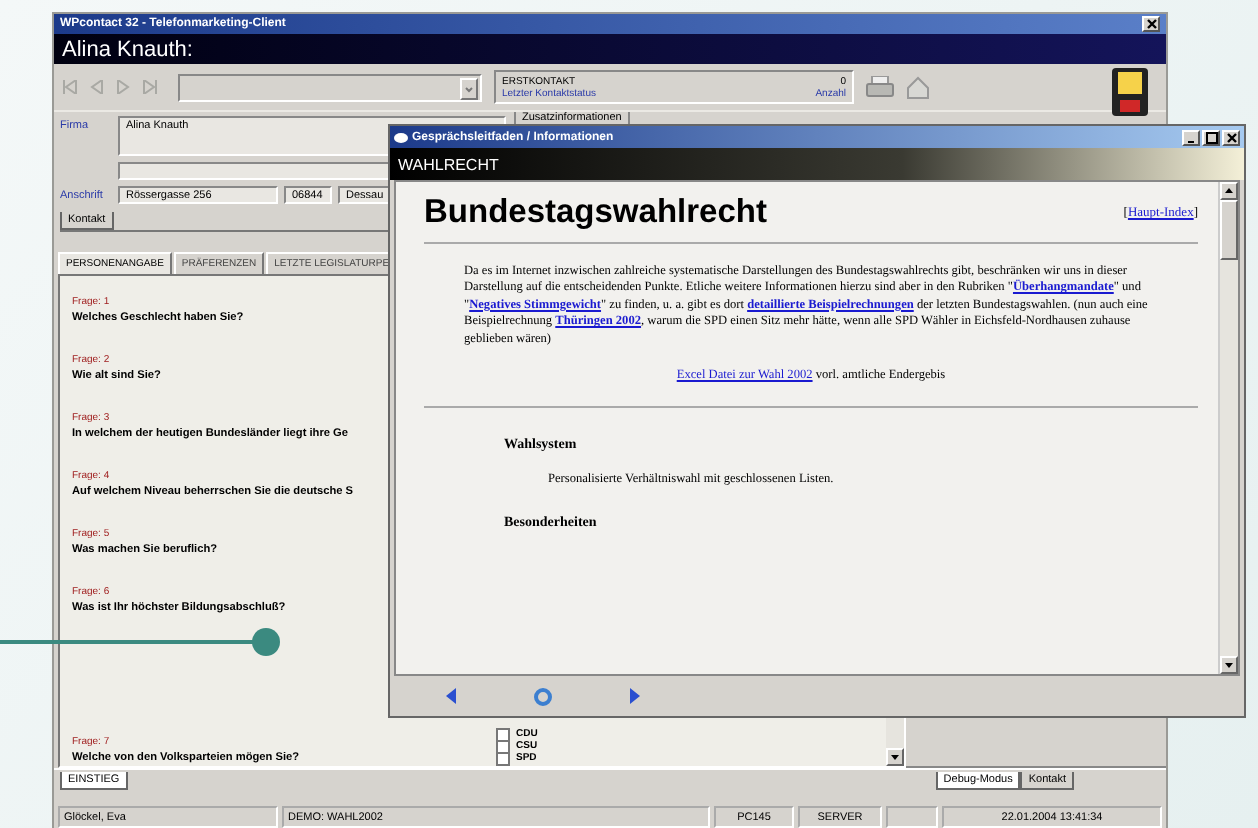  I want to click on party-checkbox, so click(503, 734).